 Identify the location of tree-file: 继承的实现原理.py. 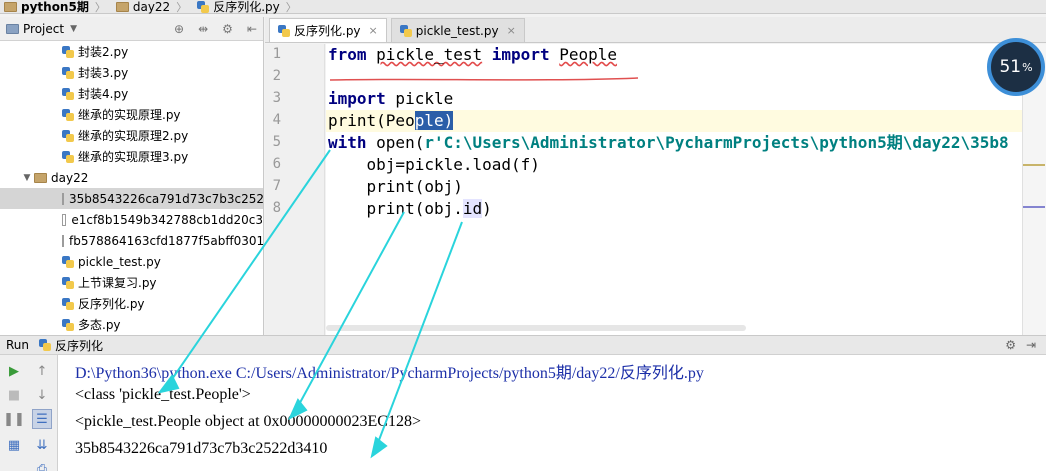
(131, 114).